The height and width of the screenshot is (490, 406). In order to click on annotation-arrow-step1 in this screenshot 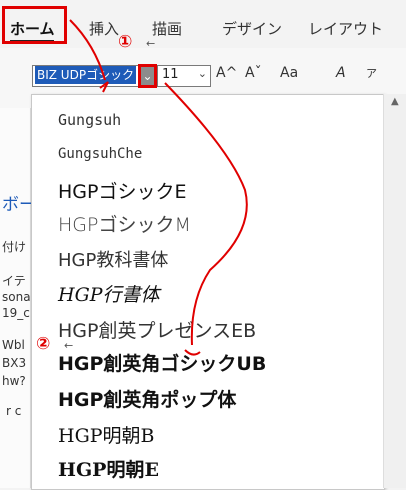, I will do `click(87, 50)`.